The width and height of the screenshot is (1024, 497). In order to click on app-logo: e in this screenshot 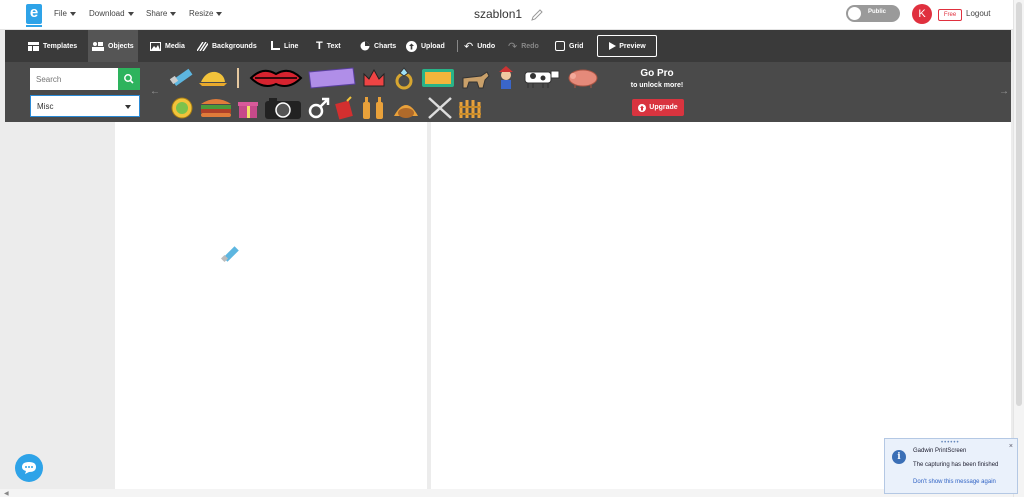, I will do `click(34, 15)`.